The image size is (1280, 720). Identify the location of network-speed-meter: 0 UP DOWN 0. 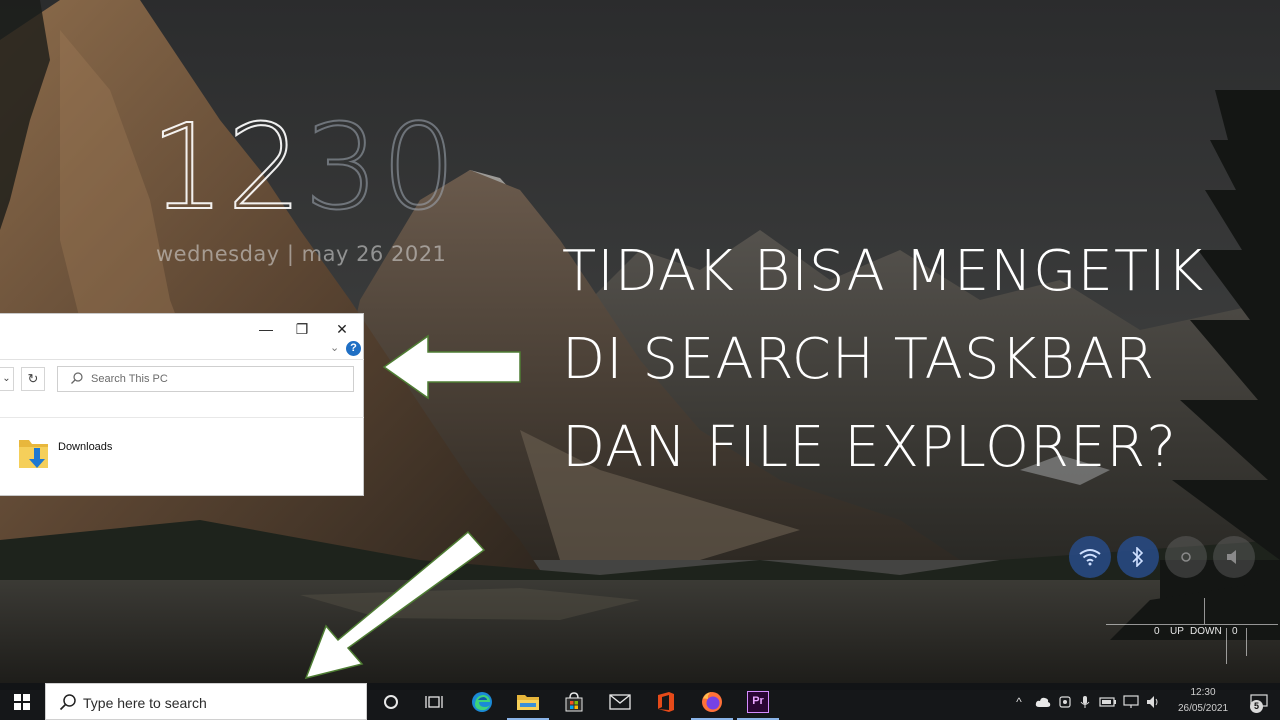
(1192, 633).